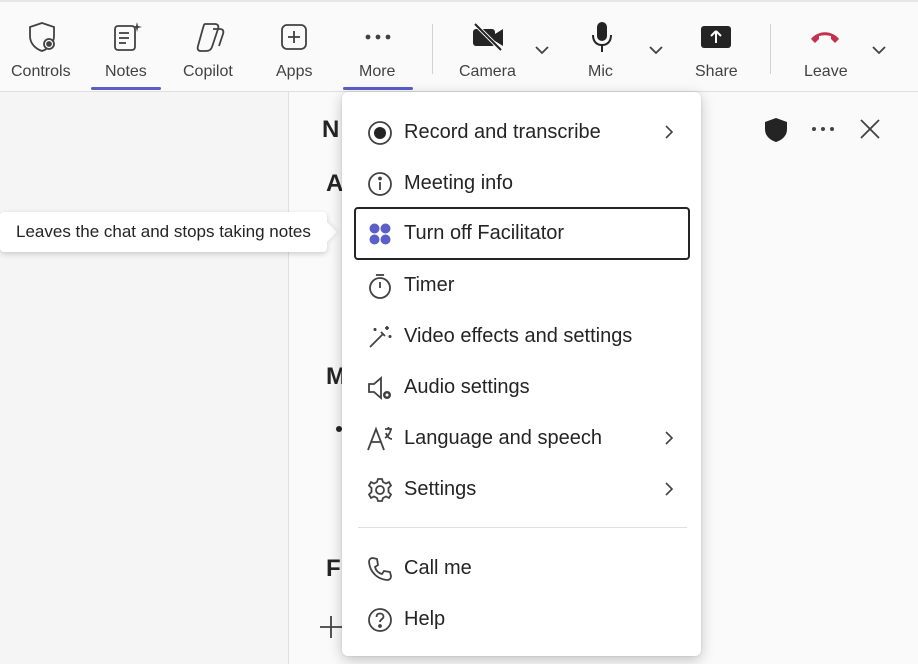 The image size is (918, 664). Describe the element at coordinates (126, 37) in the screenshot. I see `notes-sparkle-icon` at that location.